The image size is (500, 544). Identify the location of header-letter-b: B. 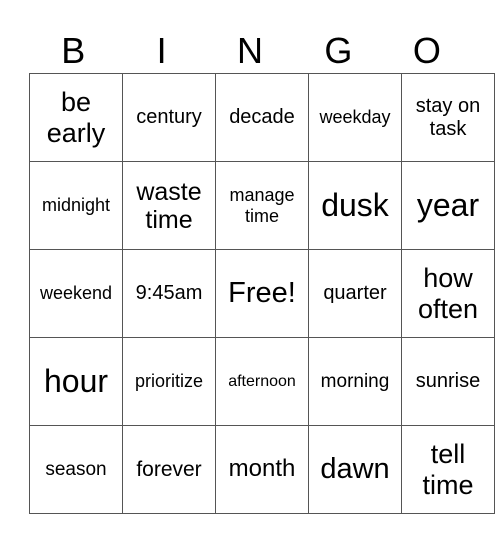
(73, 50).